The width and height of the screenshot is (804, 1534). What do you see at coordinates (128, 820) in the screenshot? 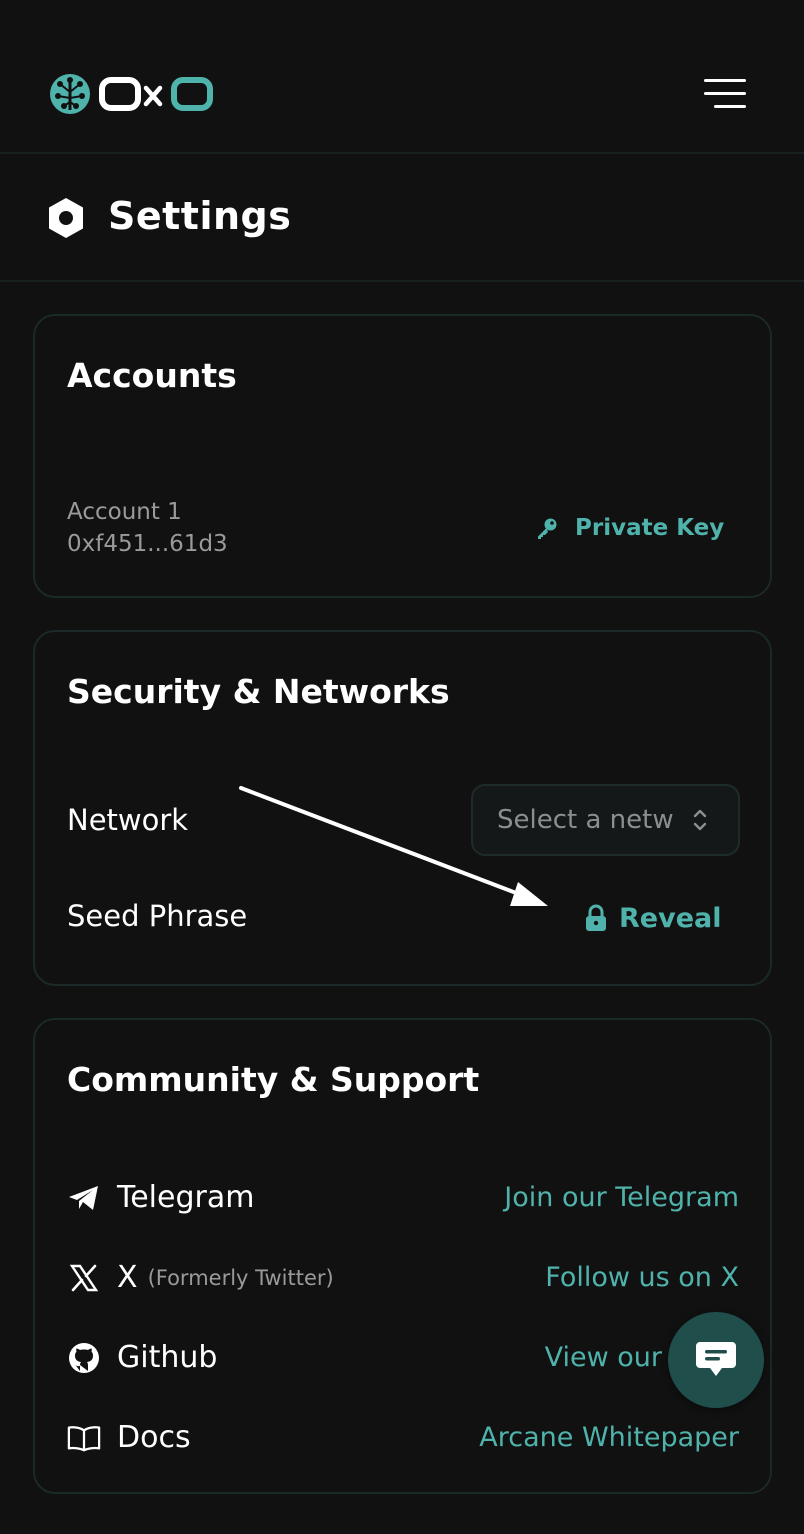
I see `network-label: Network` at bounding box center [128, 820].